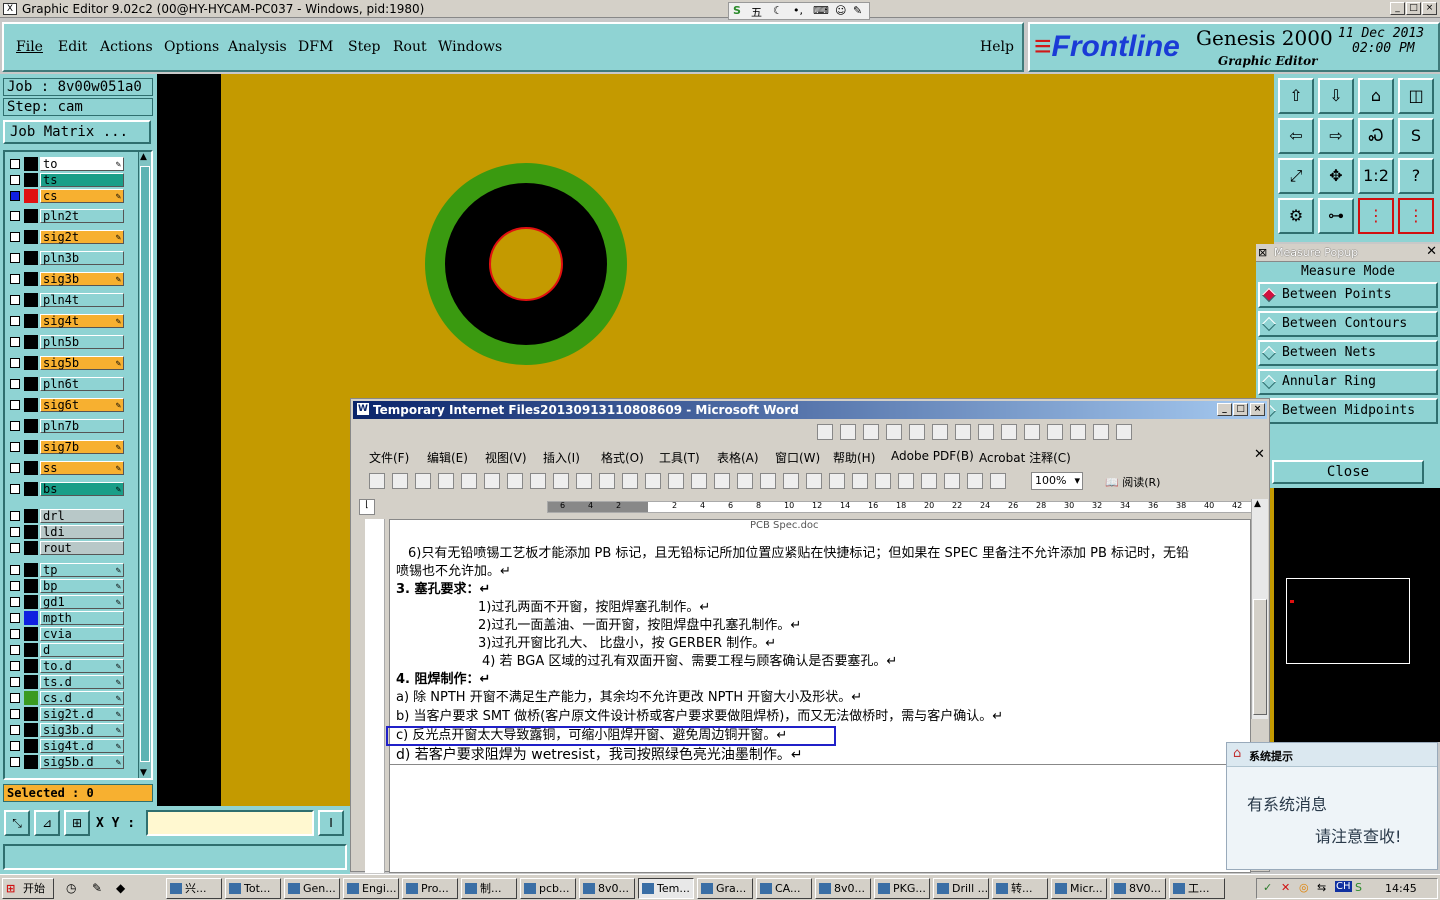 The image size is (1440, 900). I want to click on xy-input, so click(230, 823).